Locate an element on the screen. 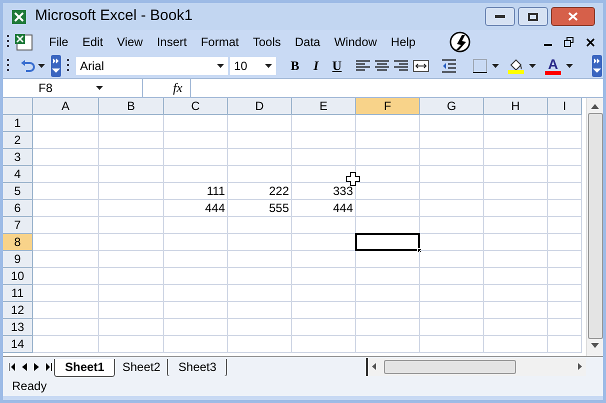  align-left-icon is located at coordinates (363, 66).